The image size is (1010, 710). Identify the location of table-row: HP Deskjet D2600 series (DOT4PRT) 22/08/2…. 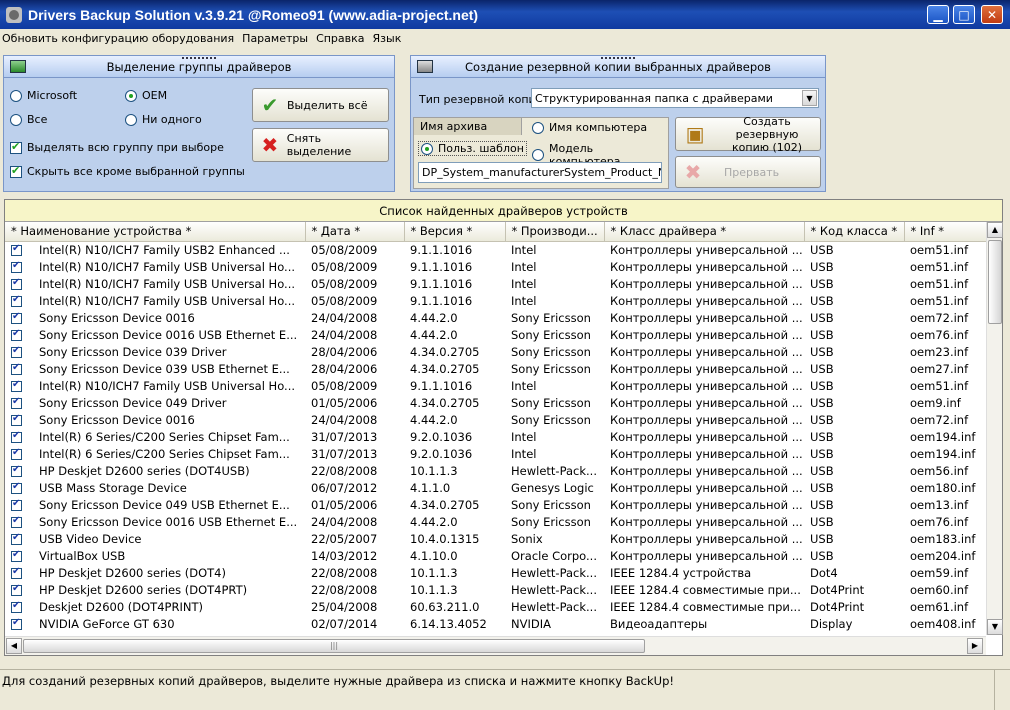
(496, 589).